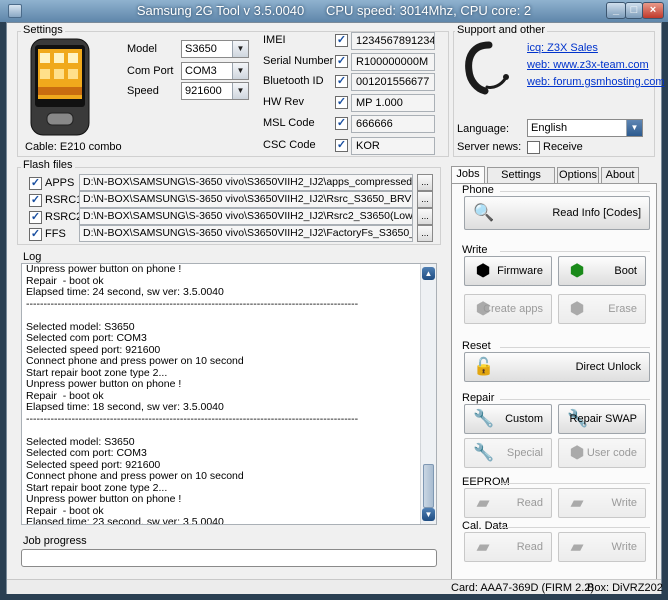 The image size is (668, 600). What do you see at coordinates (602, 547) in the screenshot?
I see `cal-write-button: ▰ Write` at bounding box center [602, 547].